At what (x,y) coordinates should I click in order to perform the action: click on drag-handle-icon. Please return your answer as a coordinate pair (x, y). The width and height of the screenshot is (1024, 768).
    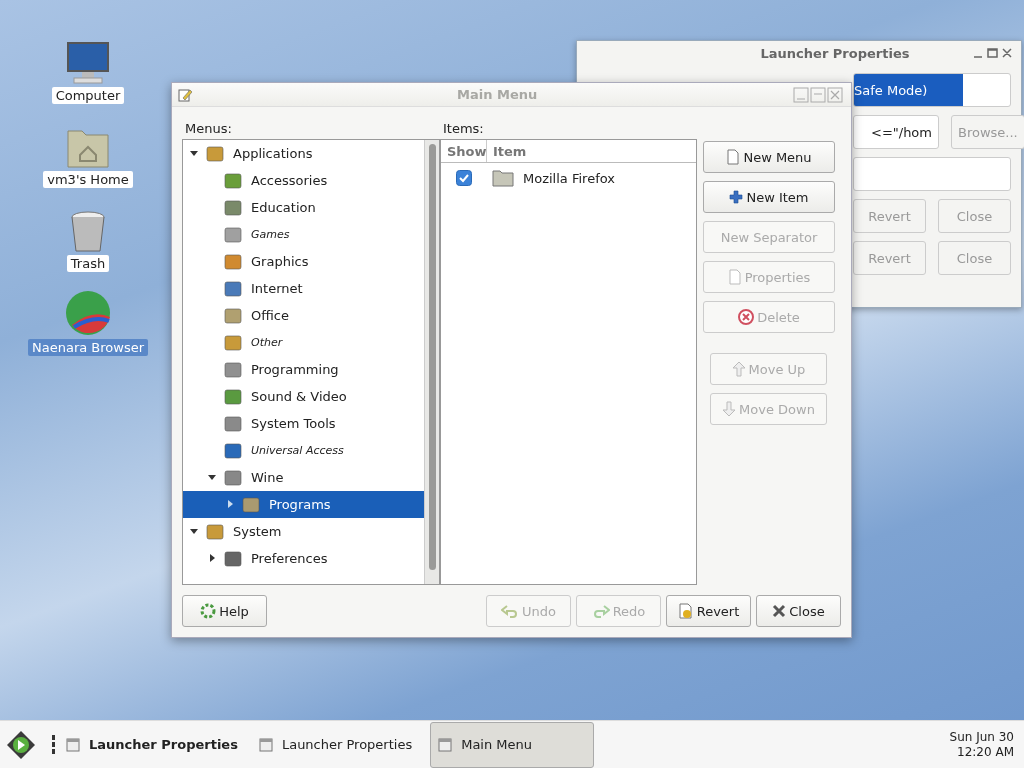
    Looking at the image, I should click on (53, 744).